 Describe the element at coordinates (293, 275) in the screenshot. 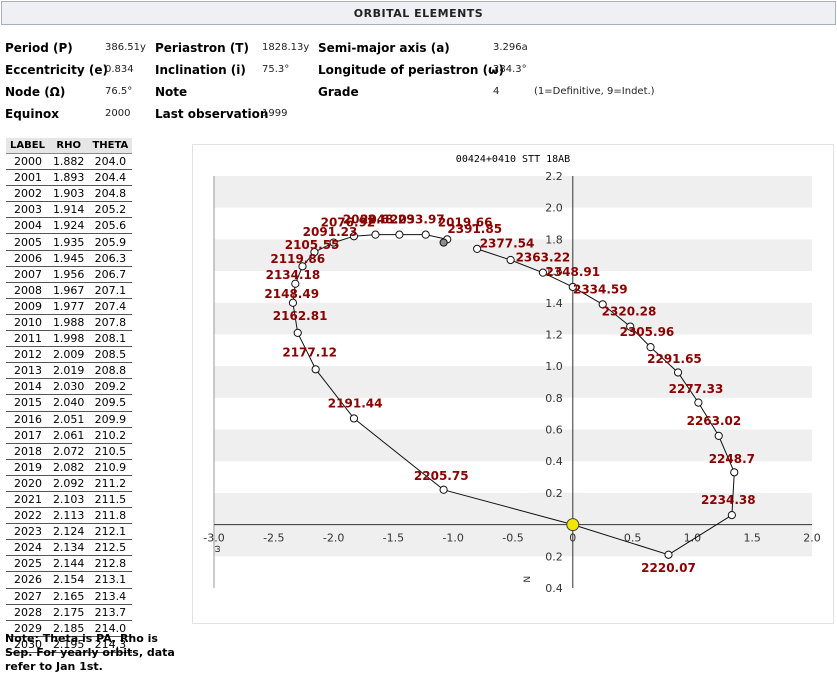

I see `epoch-label: 2134.18` at that location.